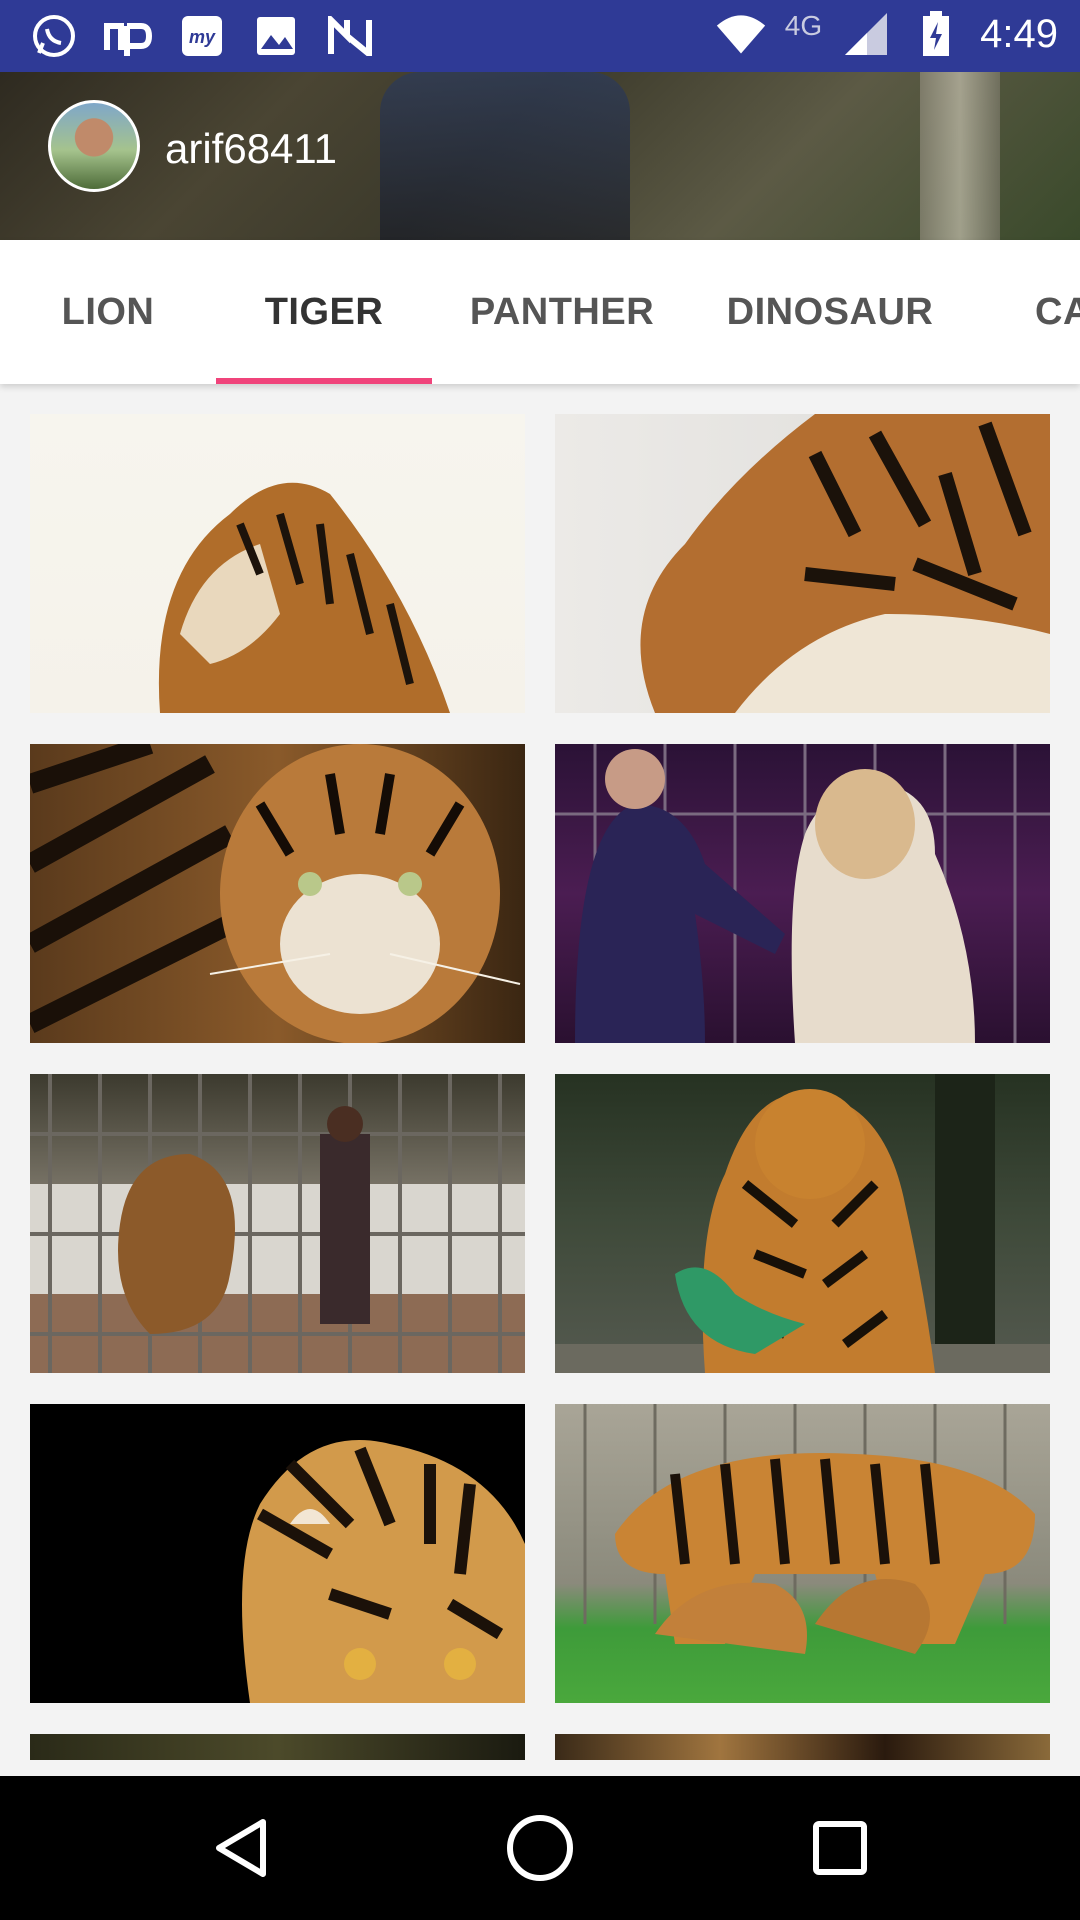 This screenshot has height=1920, width=1080. Describe the element at coordinates (1019, 33) in the screenshot. I see `clock: 4:49` at that location.